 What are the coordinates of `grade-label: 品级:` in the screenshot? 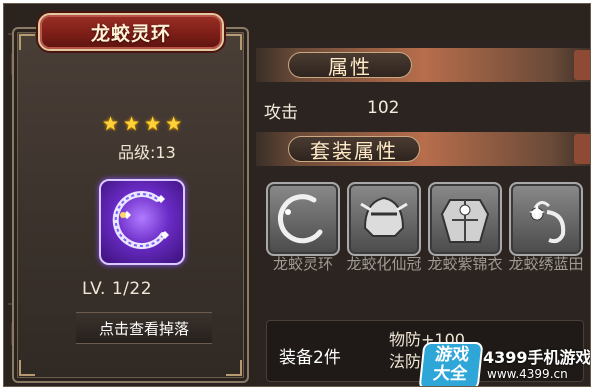 It's located at (137, 152).